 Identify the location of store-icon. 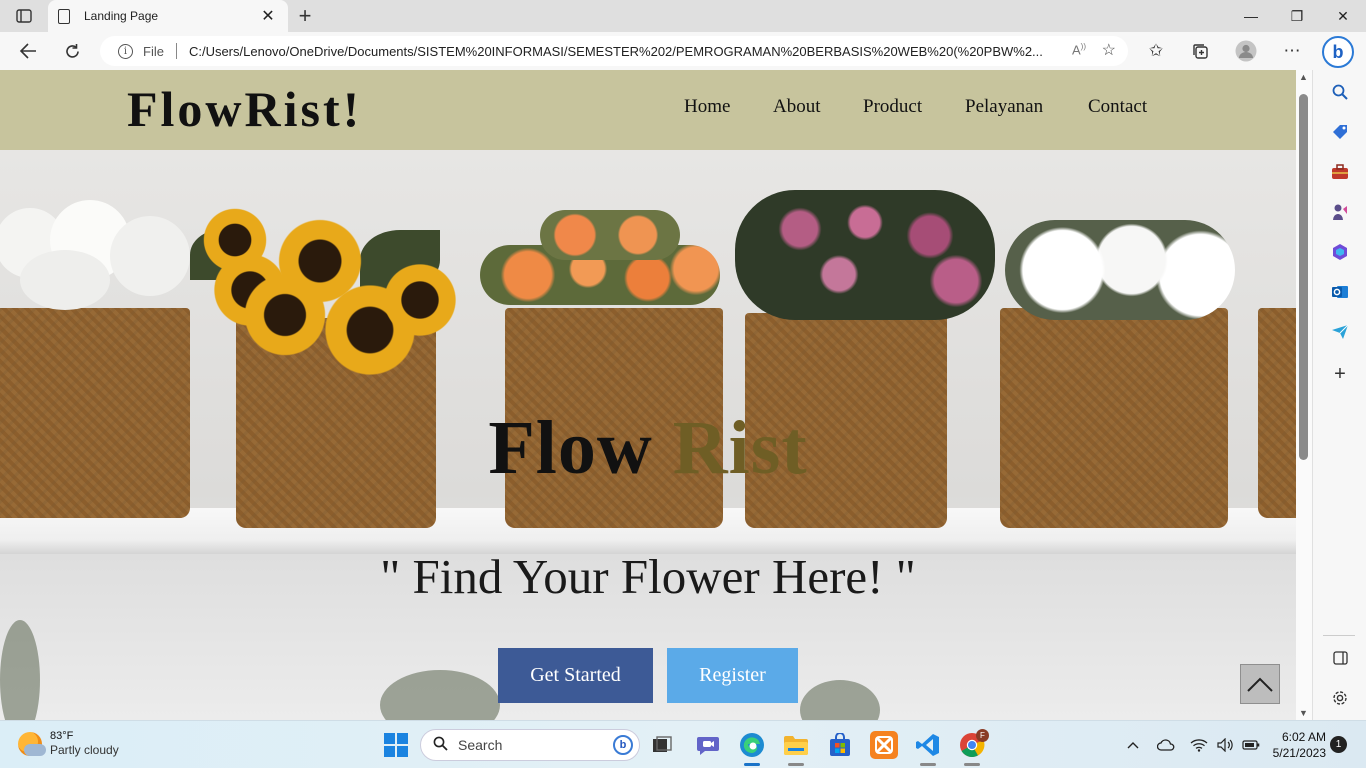
(840, 744).